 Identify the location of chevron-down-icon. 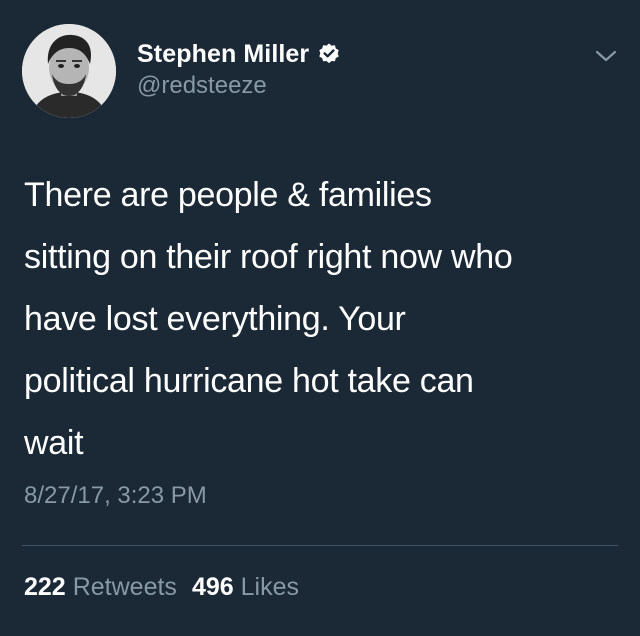
(606, 56).